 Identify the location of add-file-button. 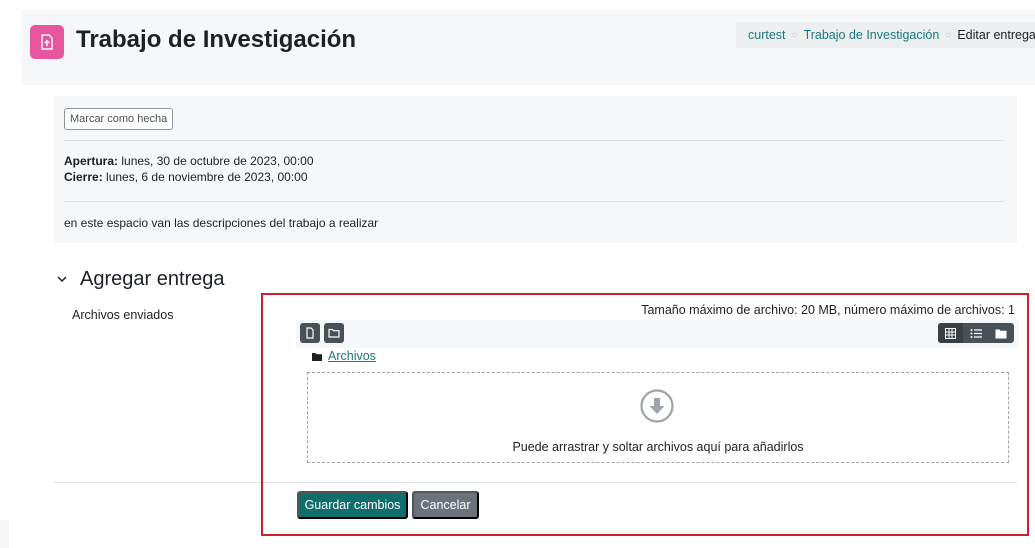
(310, 333).